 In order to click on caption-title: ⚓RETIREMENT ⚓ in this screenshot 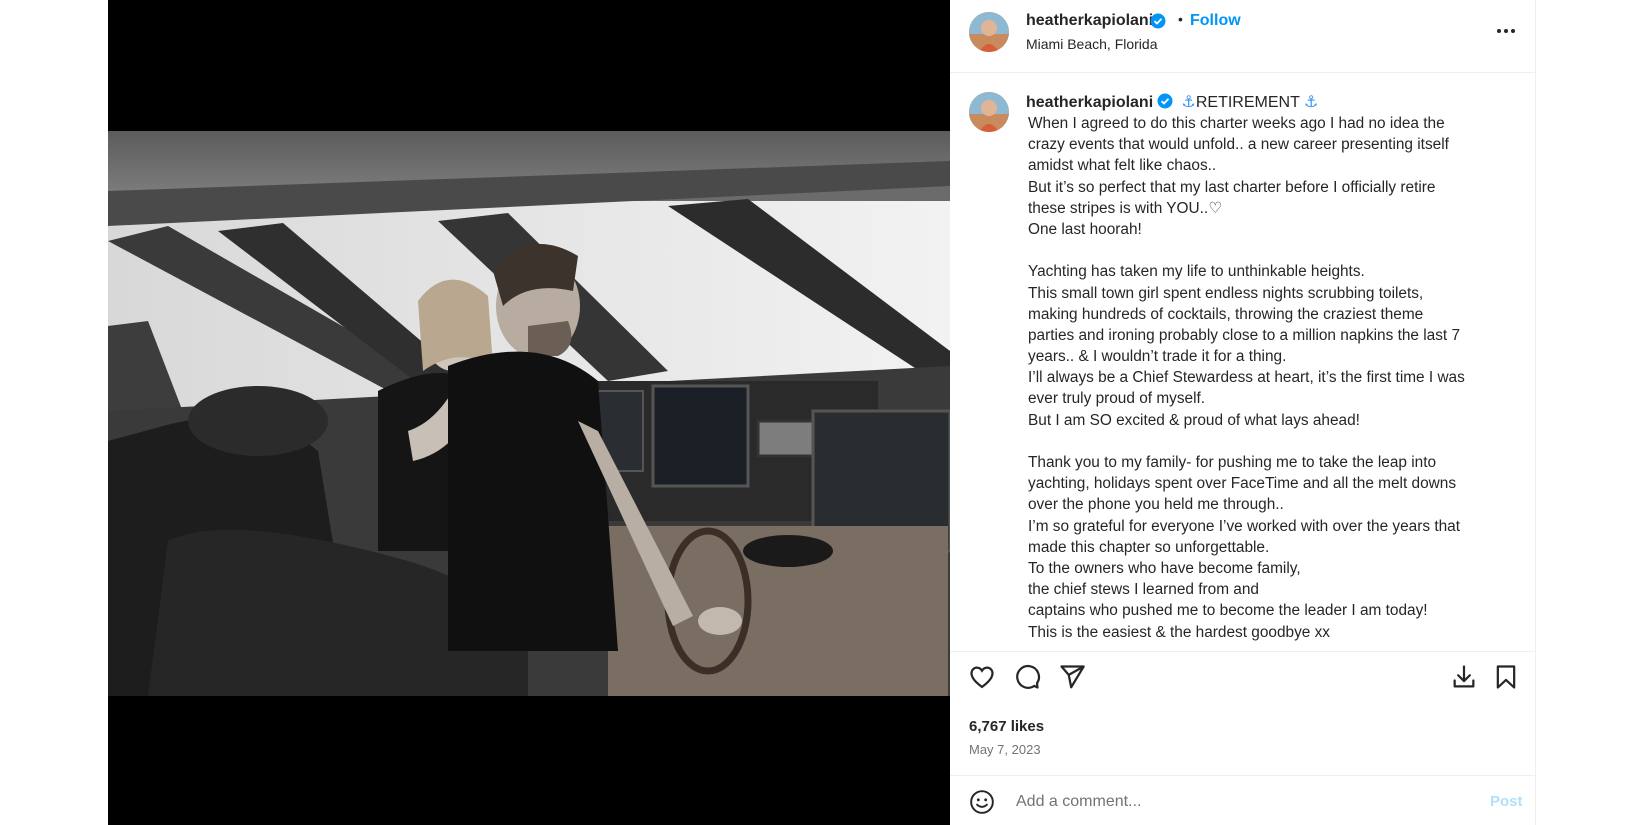, I will do `click(1250, 102)`.